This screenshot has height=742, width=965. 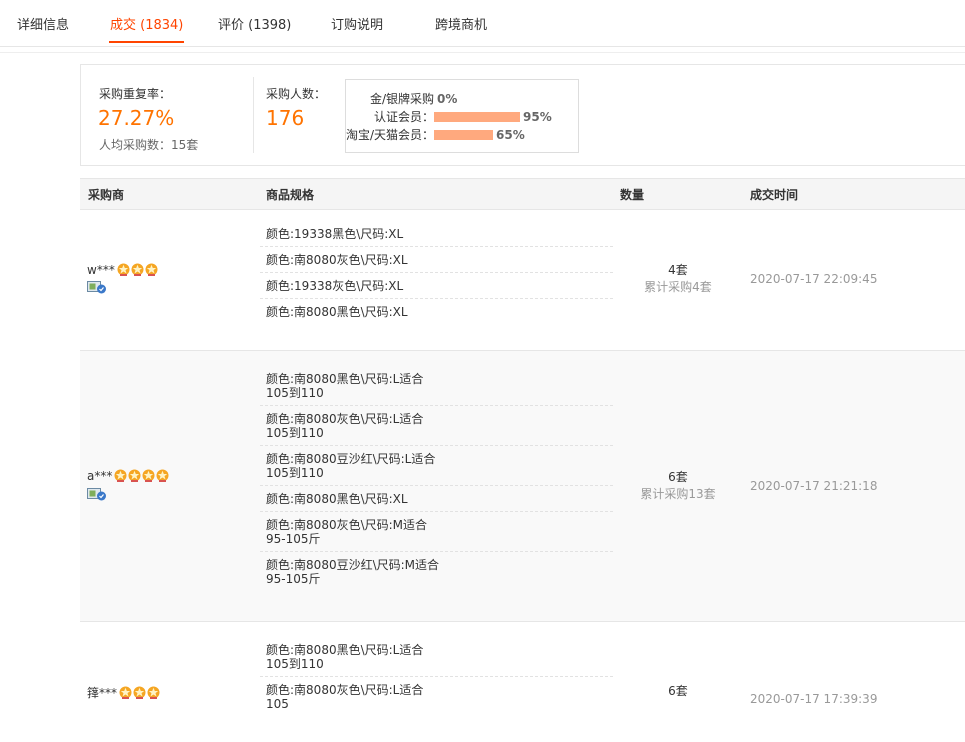 What do you see at coordinates (290, 195) in the screenshot?
I see `header-spec: 商品规格` at bounding box center [290, 195].